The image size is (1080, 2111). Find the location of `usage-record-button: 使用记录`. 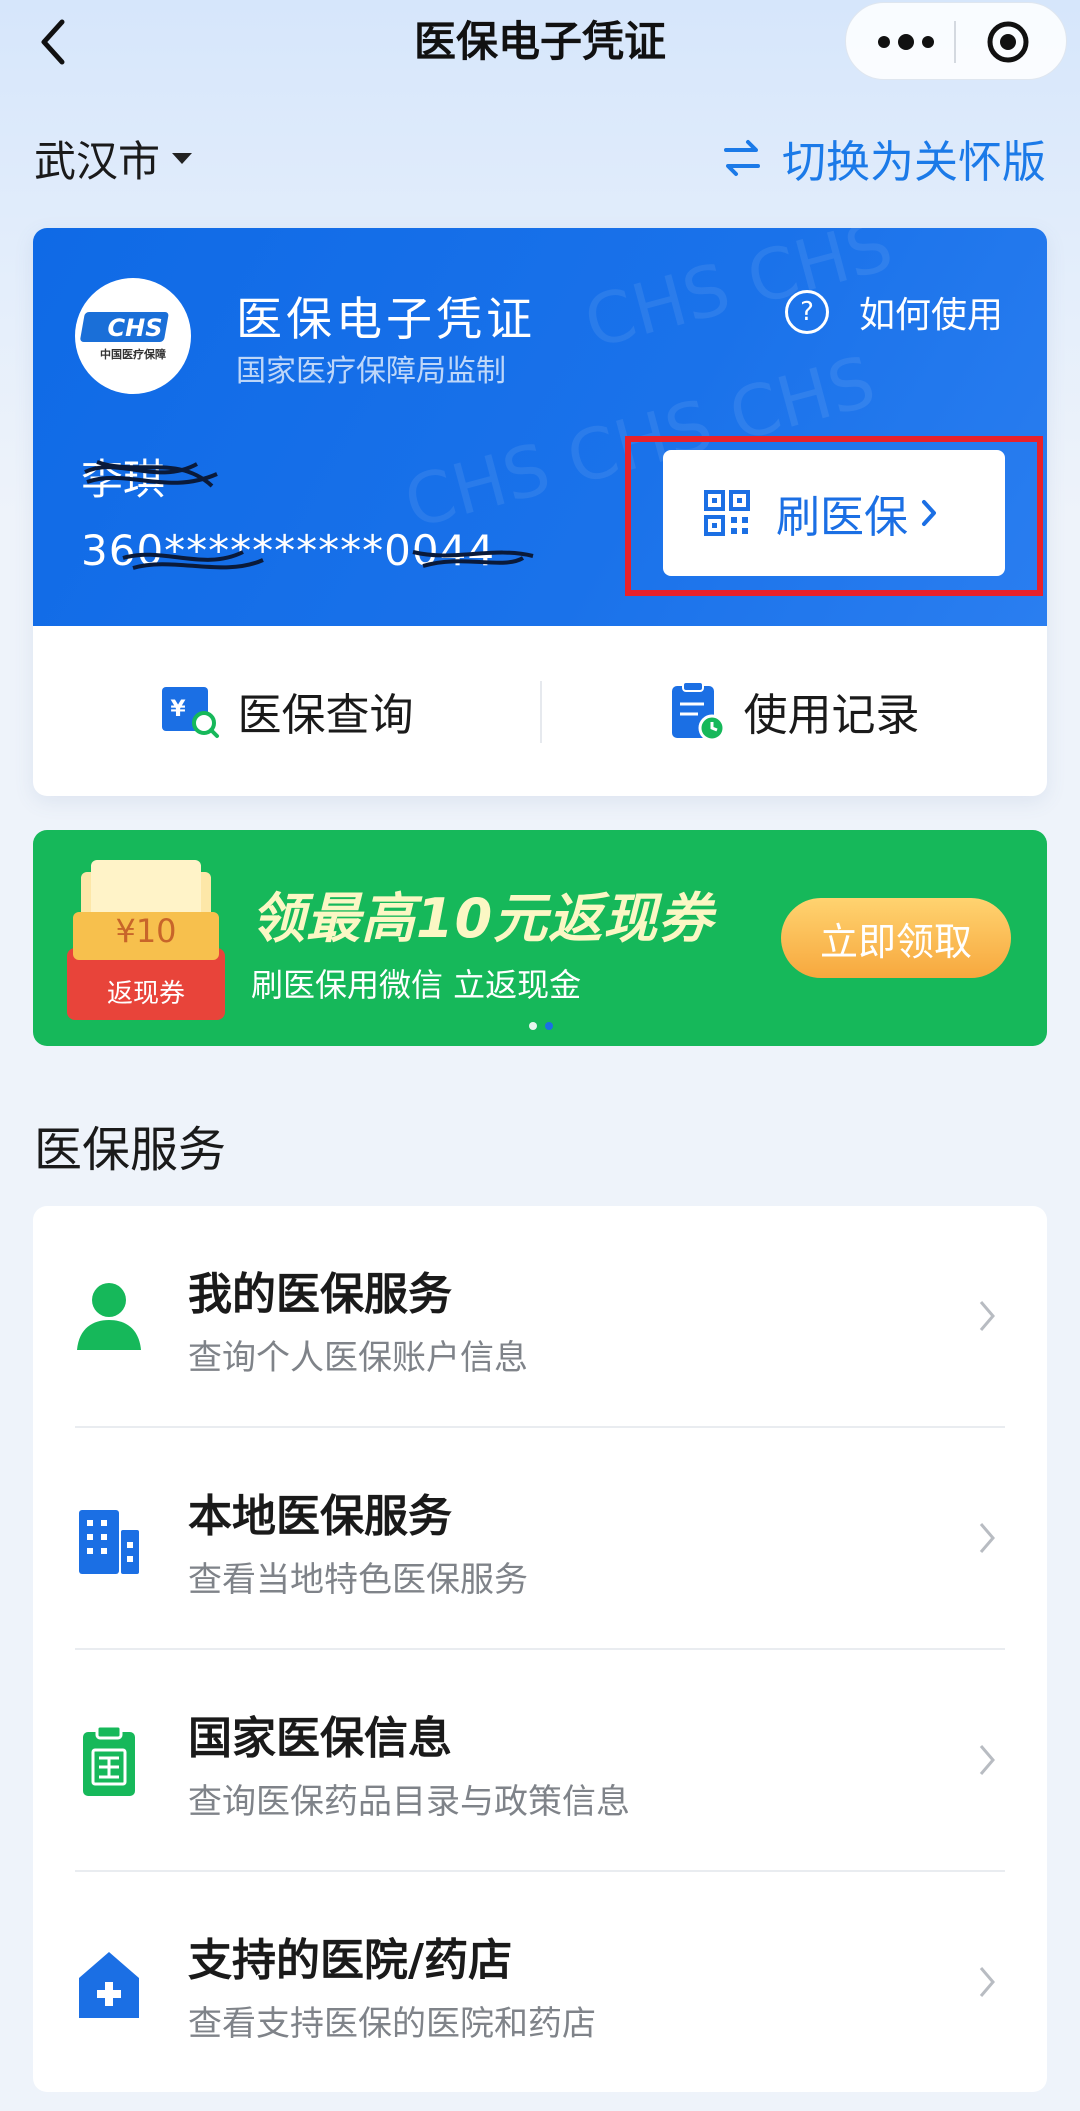

usage-record-button: 使用记录 is located at coordinates (793, 711).